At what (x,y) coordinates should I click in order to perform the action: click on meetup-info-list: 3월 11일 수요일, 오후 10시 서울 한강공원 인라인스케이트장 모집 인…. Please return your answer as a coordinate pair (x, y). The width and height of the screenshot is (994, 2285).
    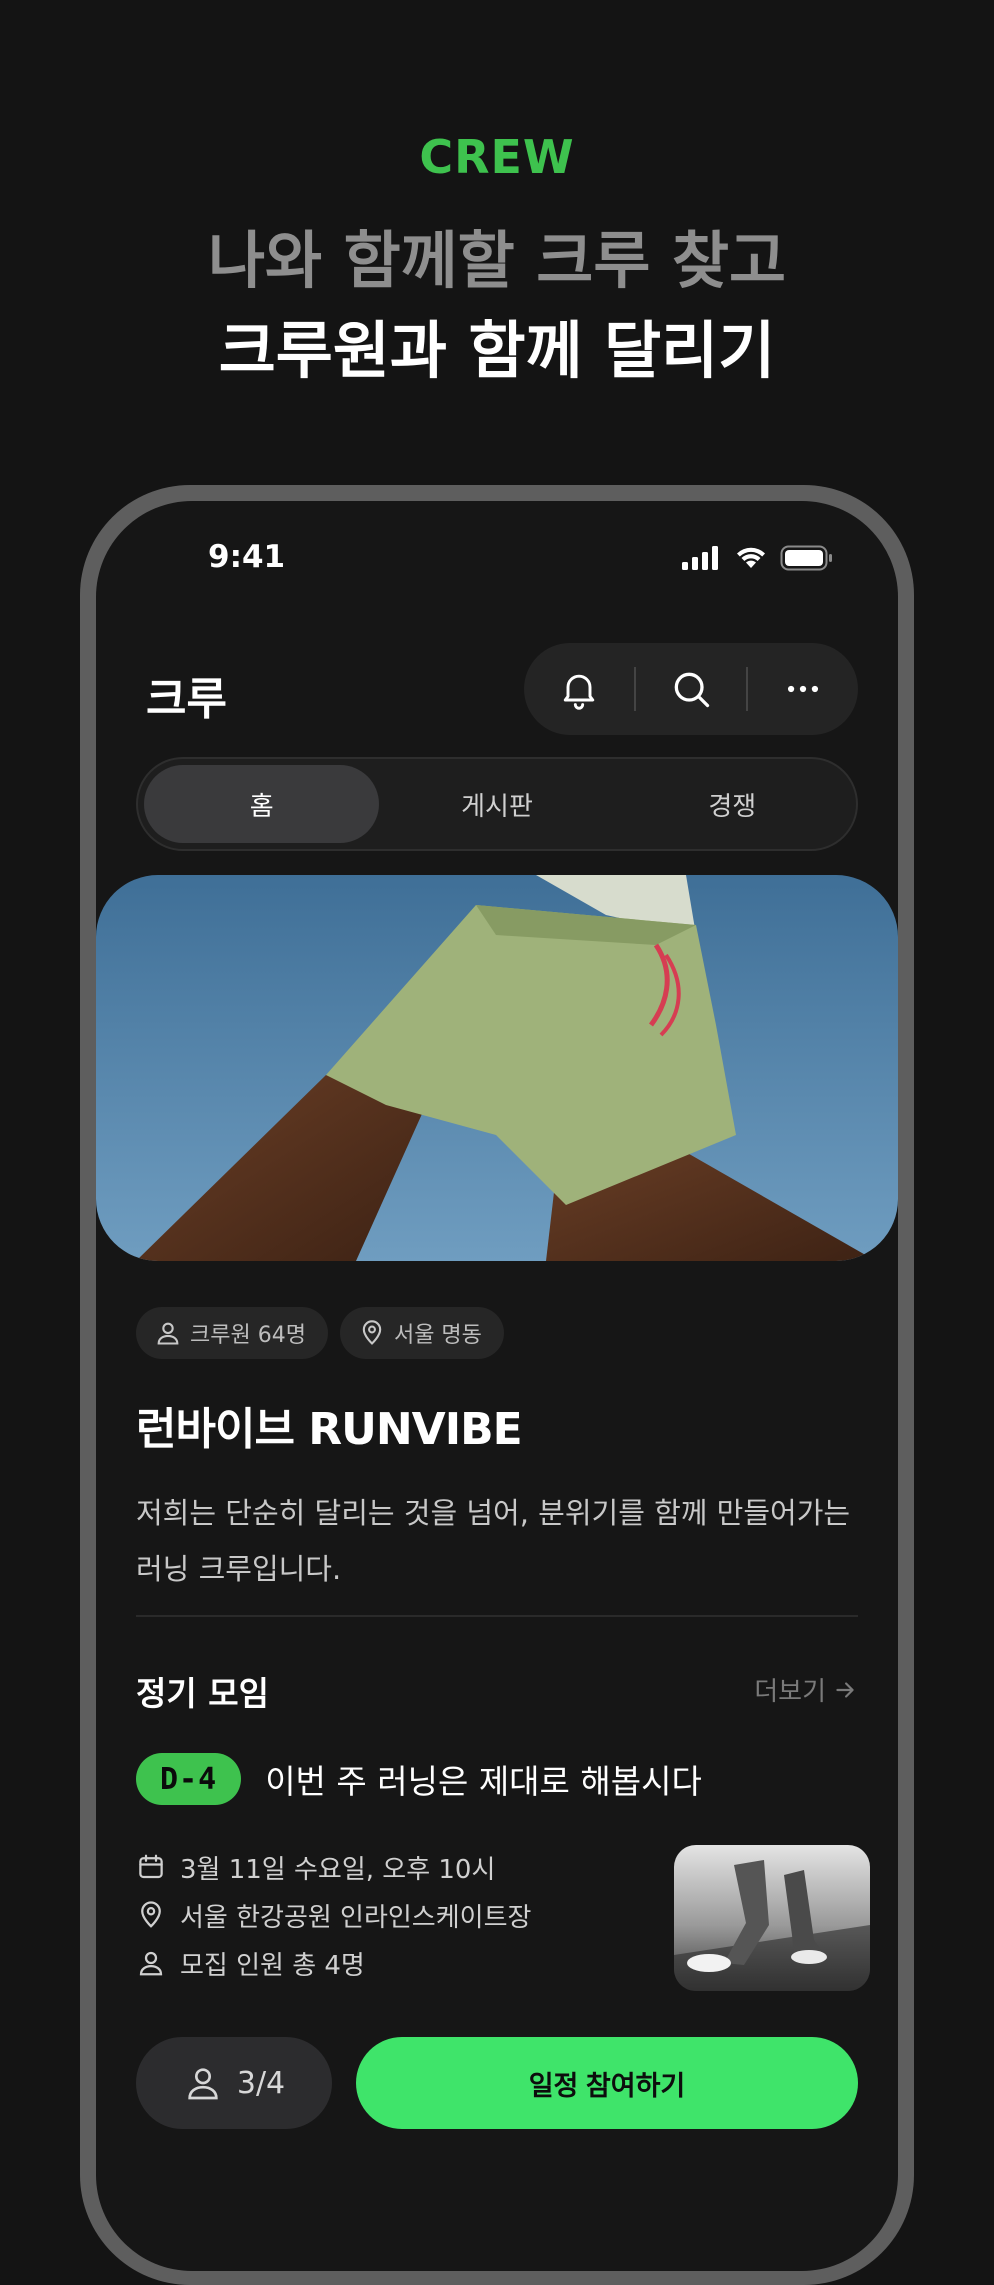
    Looking at the image, I should click on (333, 1915).